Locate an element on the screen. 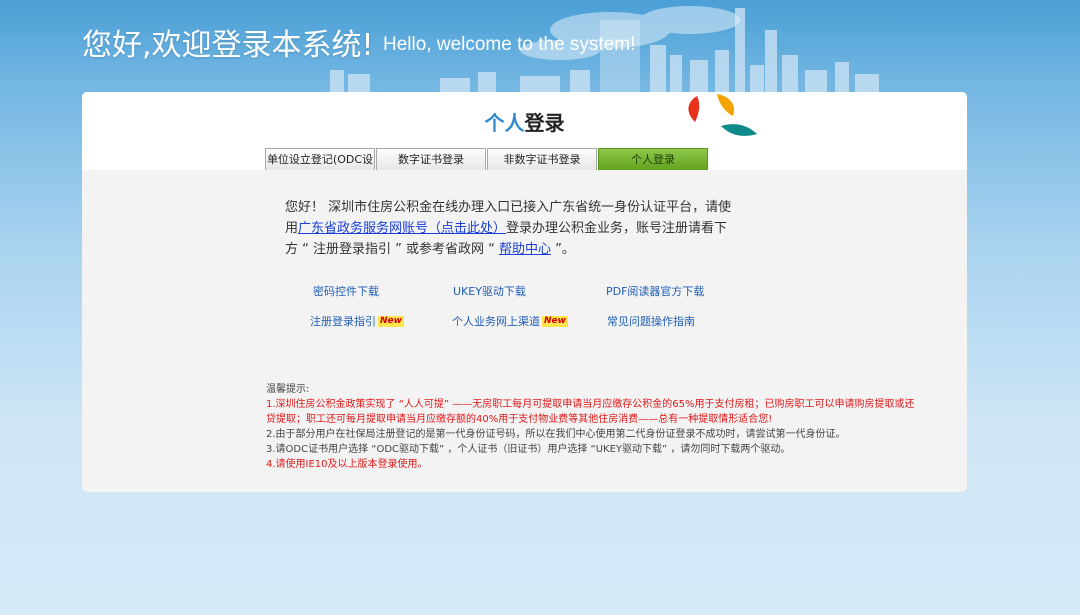 This screenshot has height=615, width=1080. tip-line-4: 4.请使用IE10及以上版本登录使用。 is located at coordinates (347, 464).